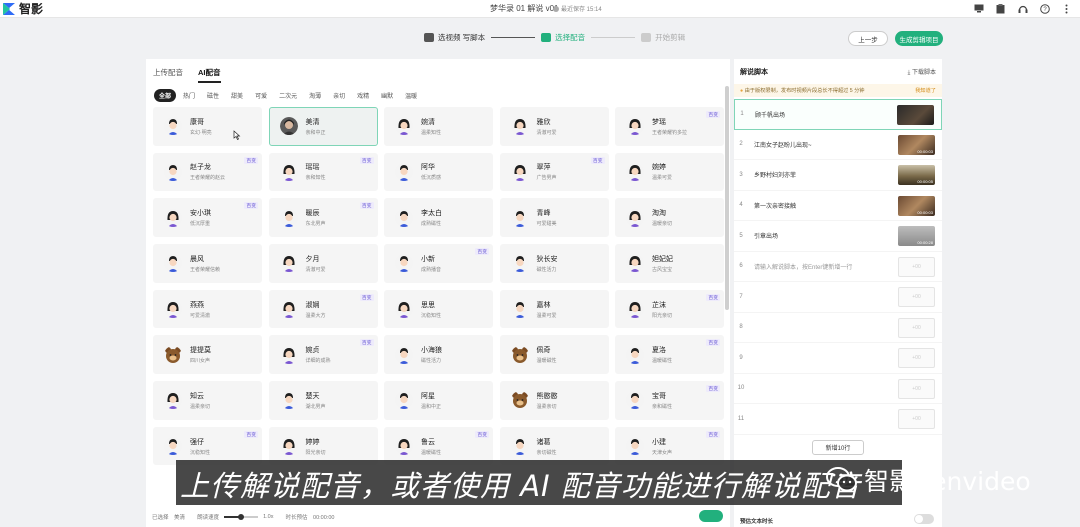 The width and height of the screenshot is (1080, 527). I want to click on script-row: 9 +00, so click(838, 358).